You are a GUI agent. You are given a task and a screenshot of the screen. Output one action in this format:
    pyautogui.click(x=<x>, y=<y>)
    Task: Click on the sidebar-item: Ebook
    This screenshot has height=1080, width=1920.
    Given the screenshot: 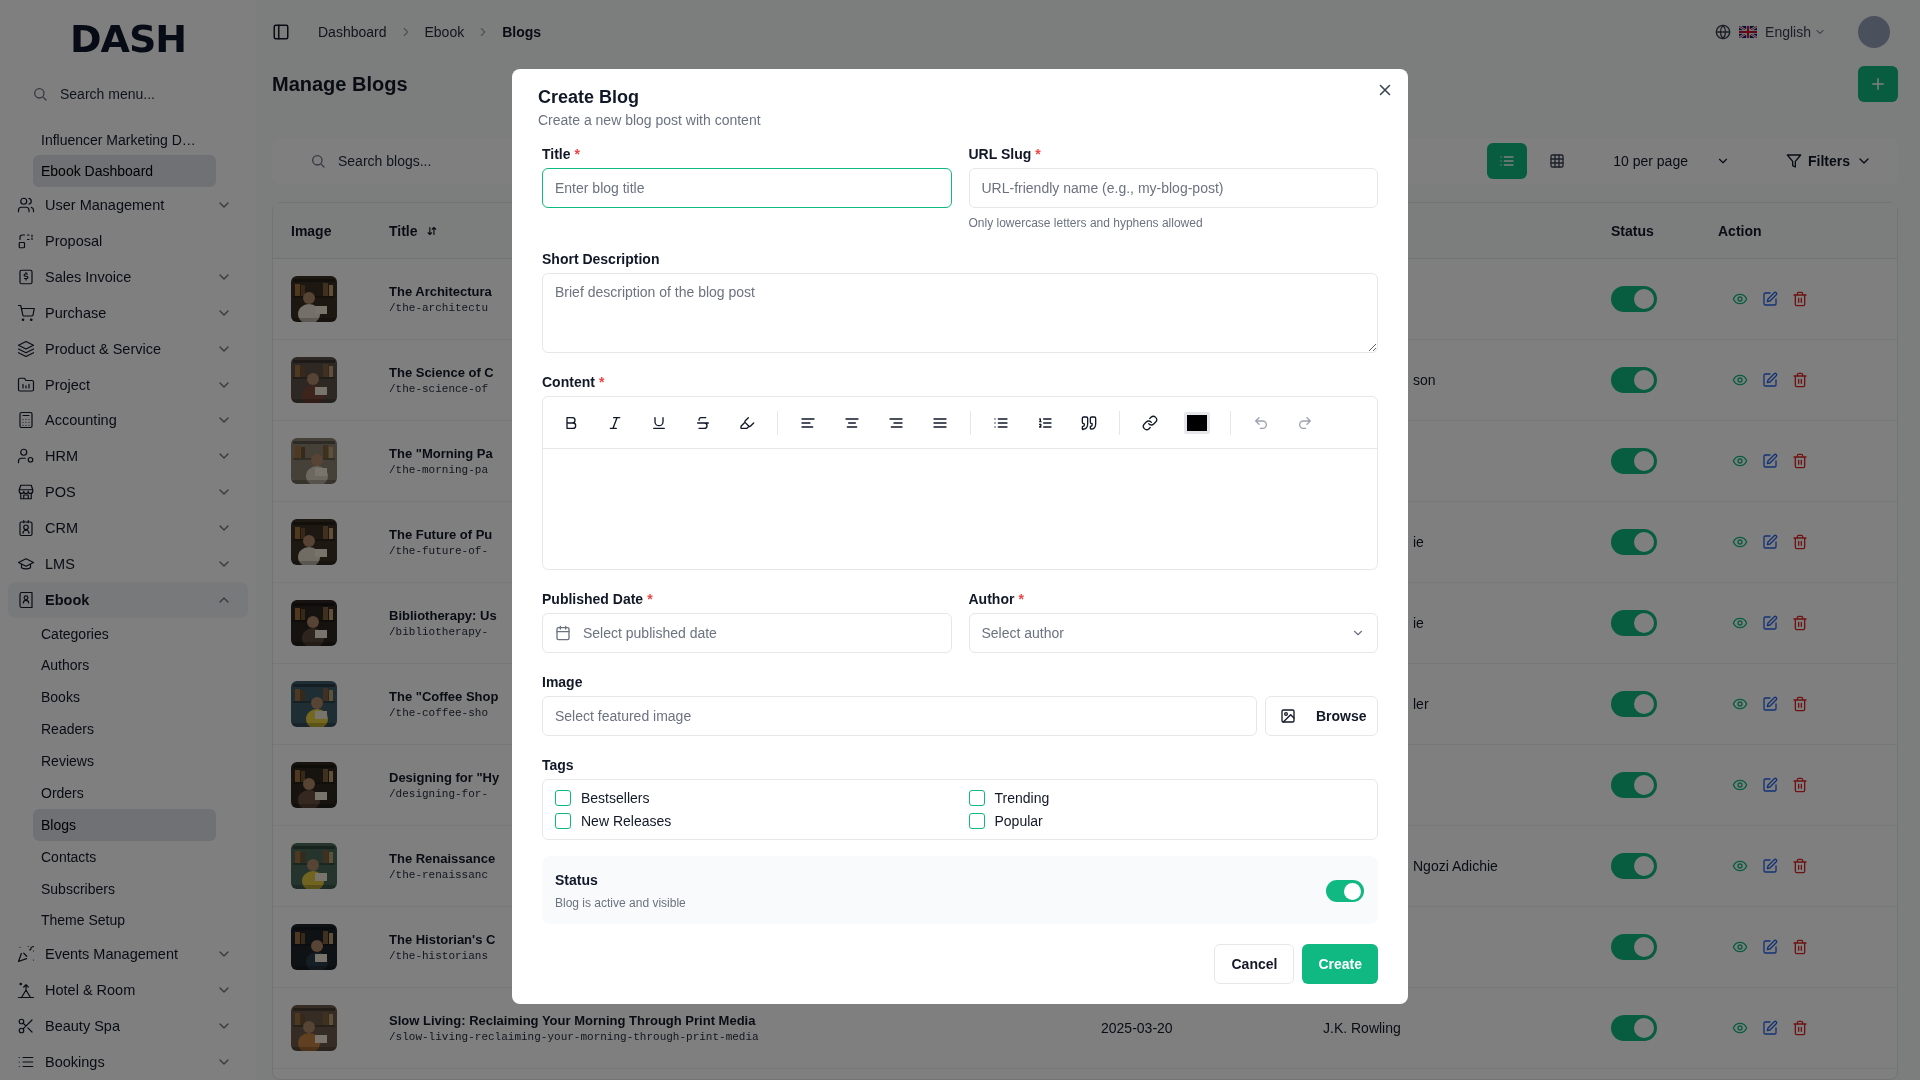 What is the action you would take?
    pyautogui.click(x=128, y=599)
    